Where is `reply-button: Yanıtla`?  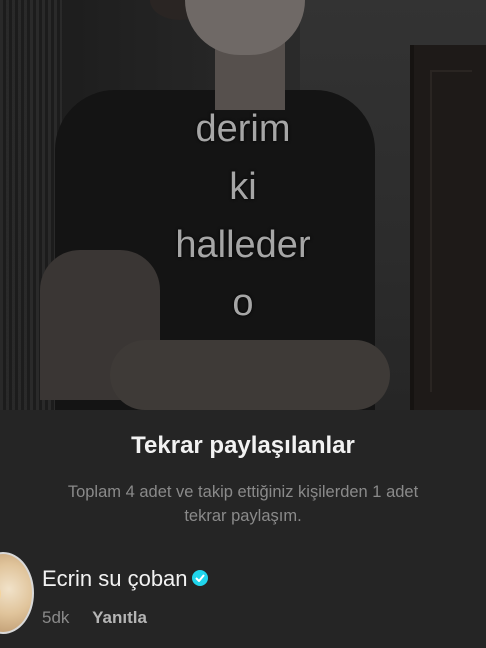 reply-button: Yanıtla is located at coordinates (119, 617).